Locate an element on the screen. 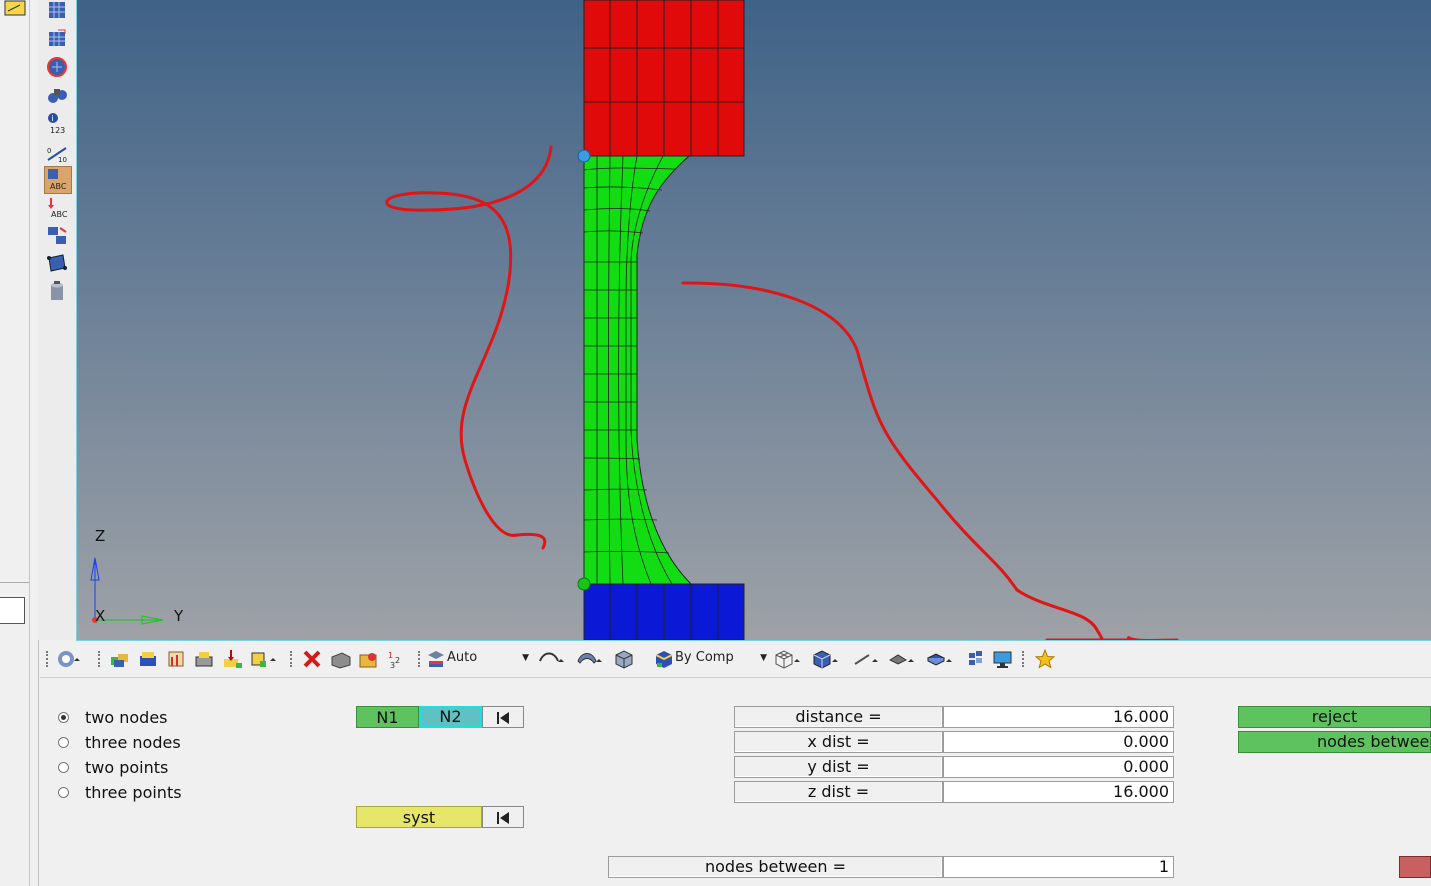  visual-mode-value: Auto is located at coordinates (462, 657).